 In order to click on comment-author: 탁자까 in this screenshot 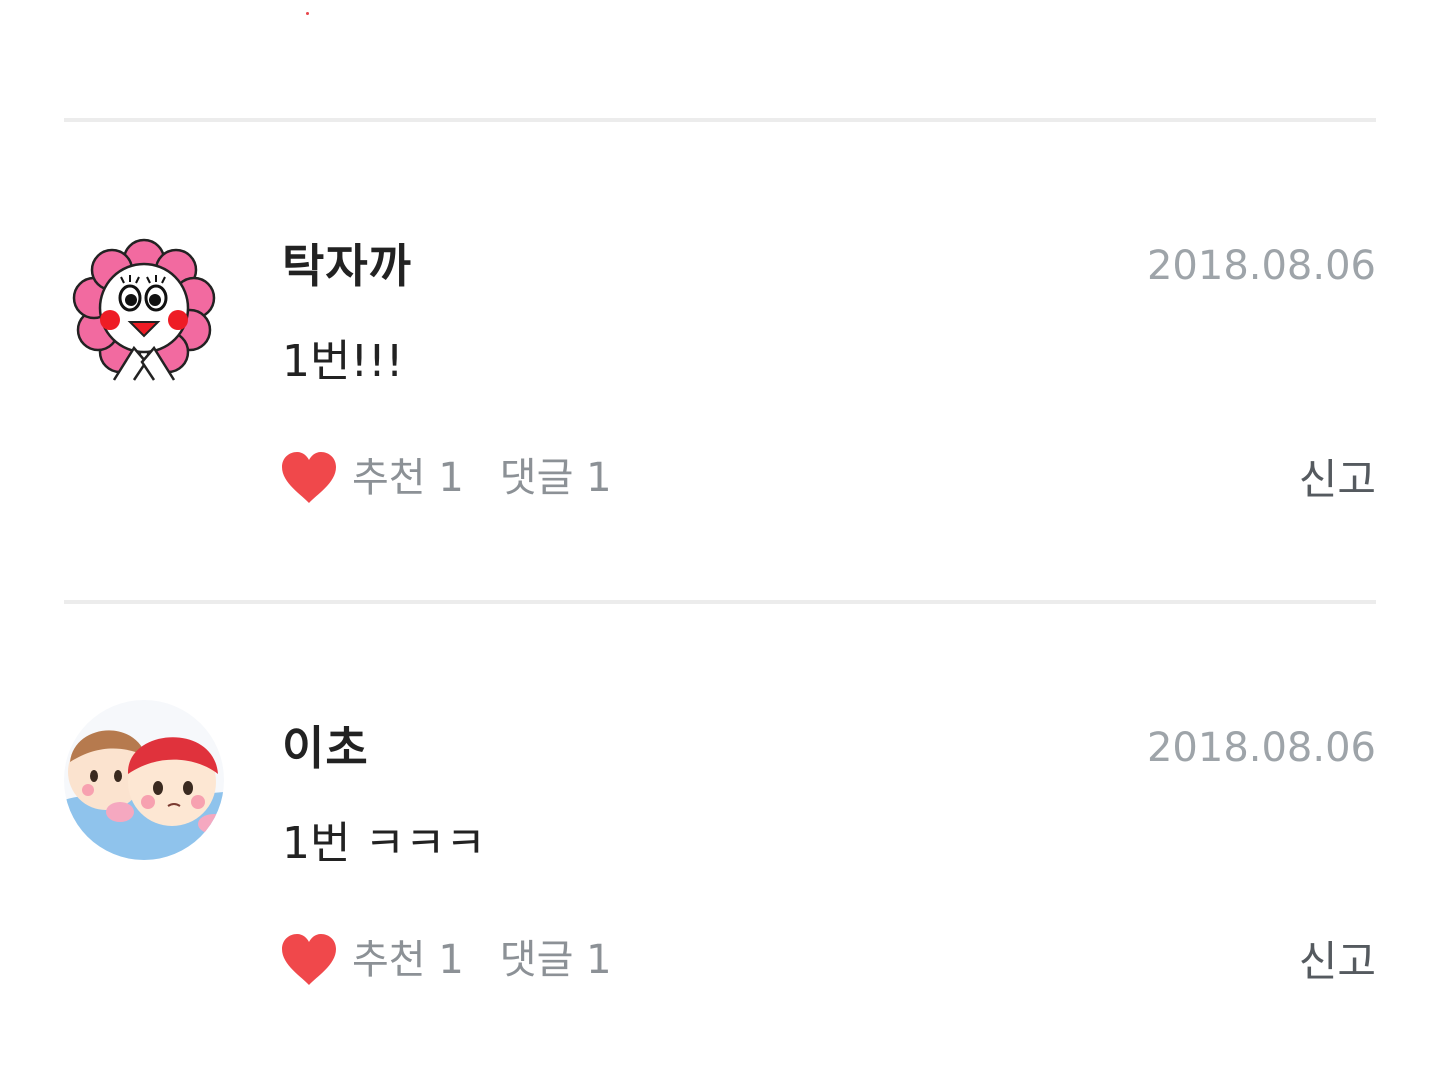, I will do `click(347, 266)`.